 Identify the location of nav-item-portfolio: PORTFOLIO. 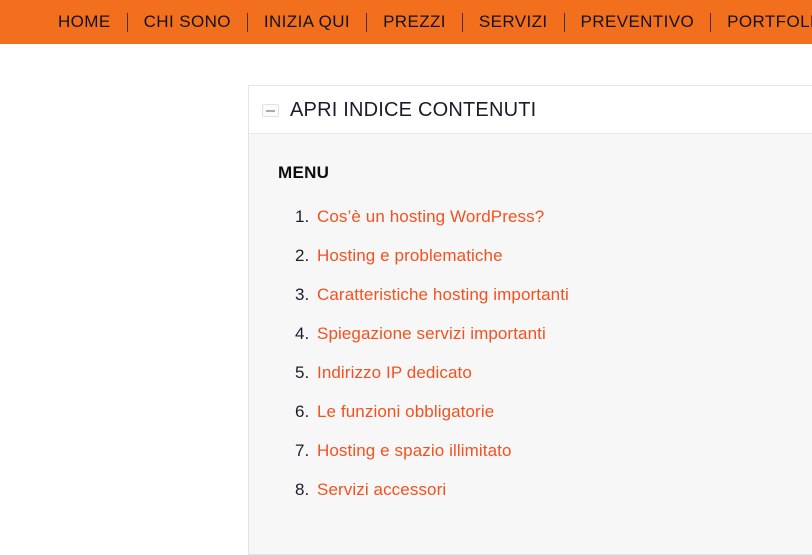
(769, 22).